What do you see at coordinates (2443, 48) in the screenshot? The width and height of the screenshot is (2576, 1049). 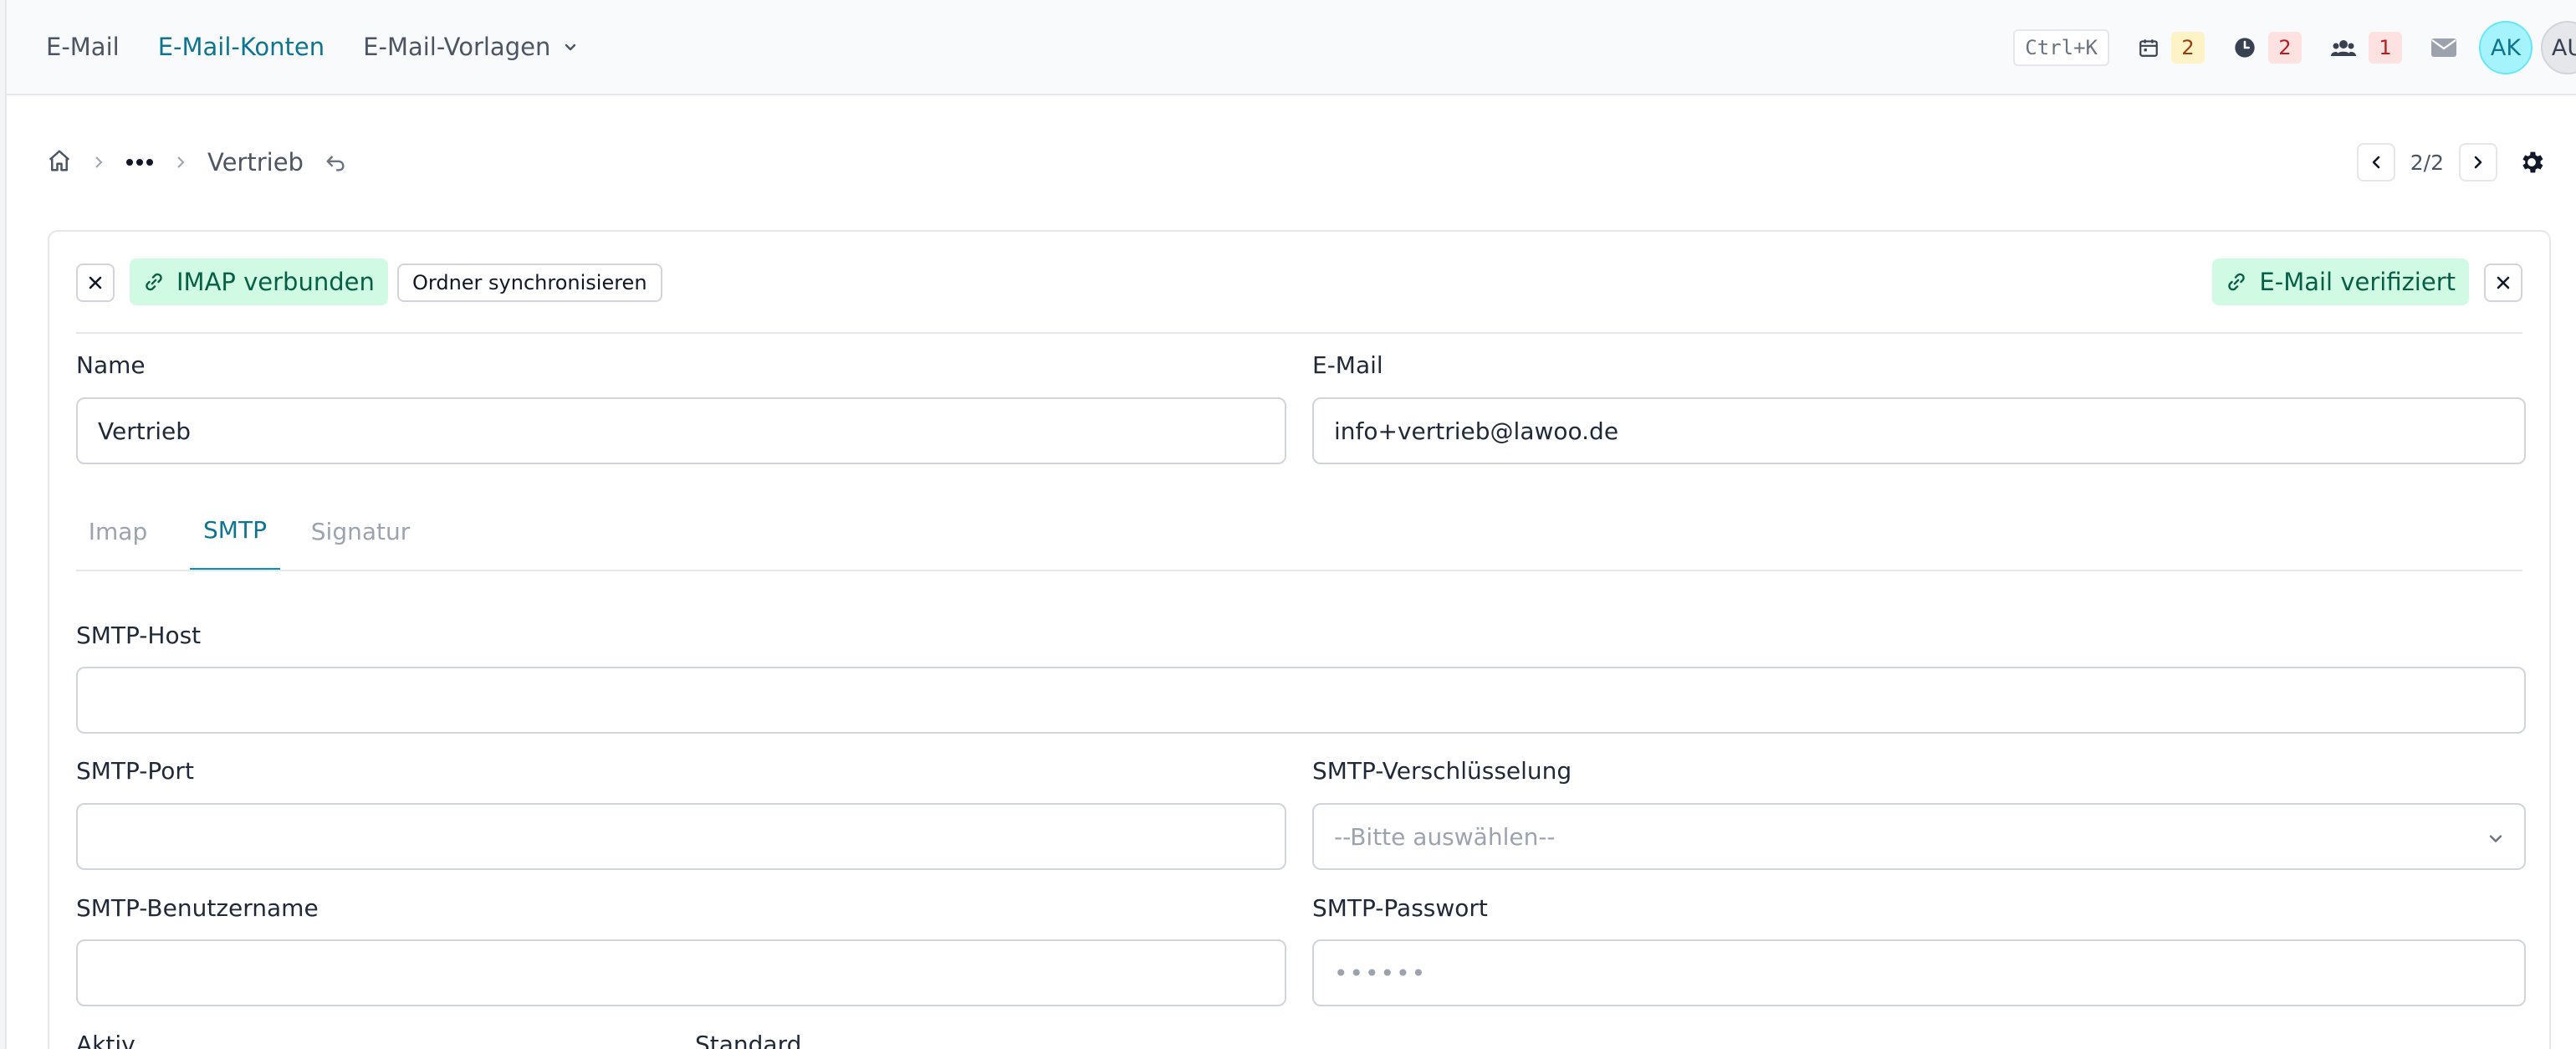 I see `envelope-icon` at bounding box center [2443, 48].